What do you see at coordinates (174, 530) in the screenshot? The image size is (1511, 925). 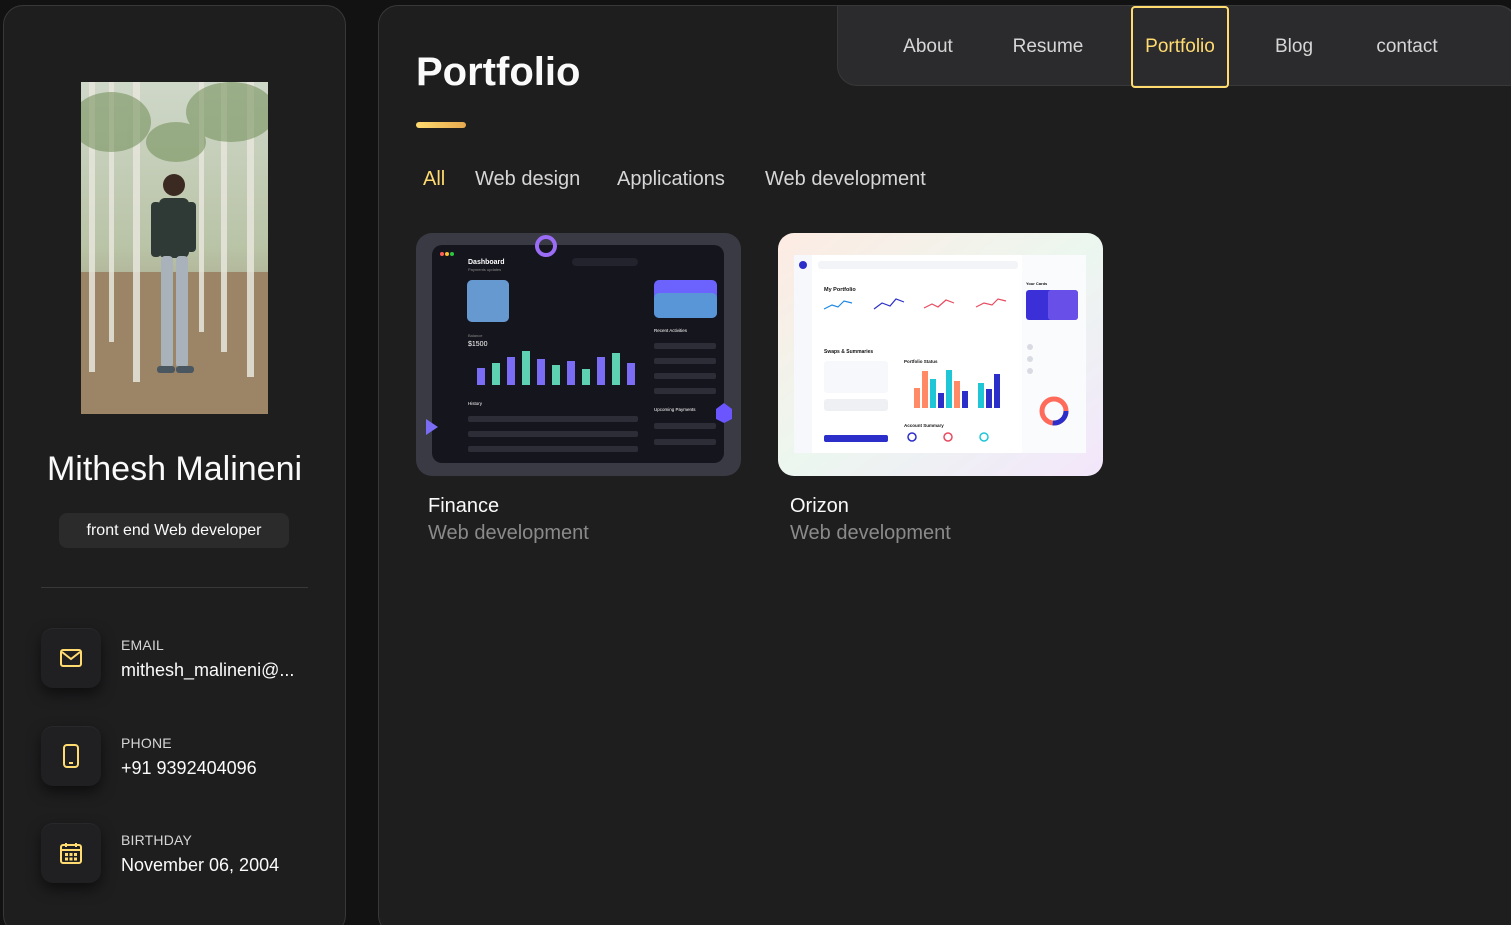 I see `profile-title-badge: front end Web developer` at bounding box center [174, 530].